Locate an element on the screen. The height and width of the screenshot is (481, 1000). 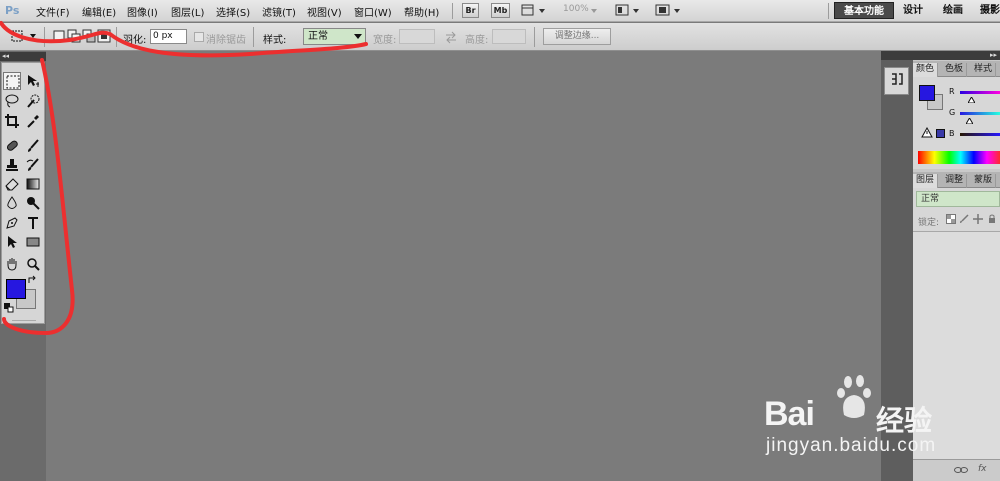
workspace-design: 设计 is located at coordinates (913, 10).